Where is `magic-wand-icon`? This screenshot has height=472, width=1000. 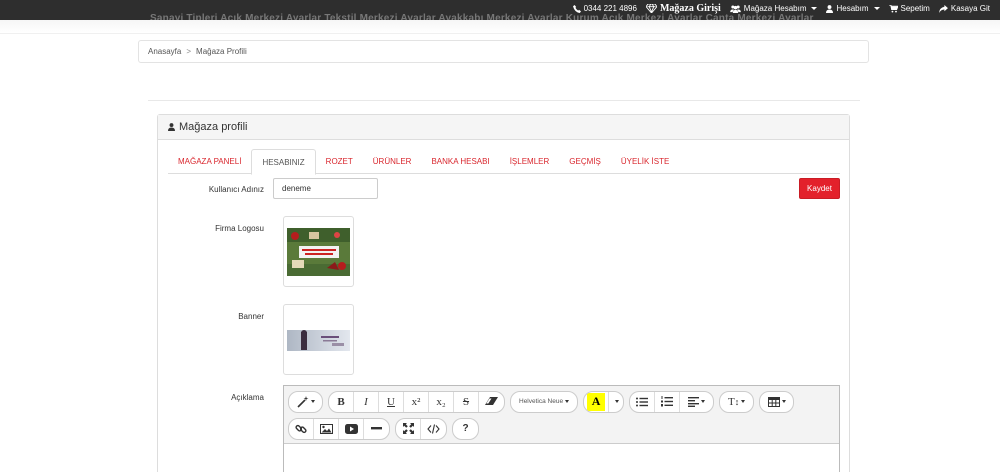 magic-wand-icon is located at coordinates (302, 401).